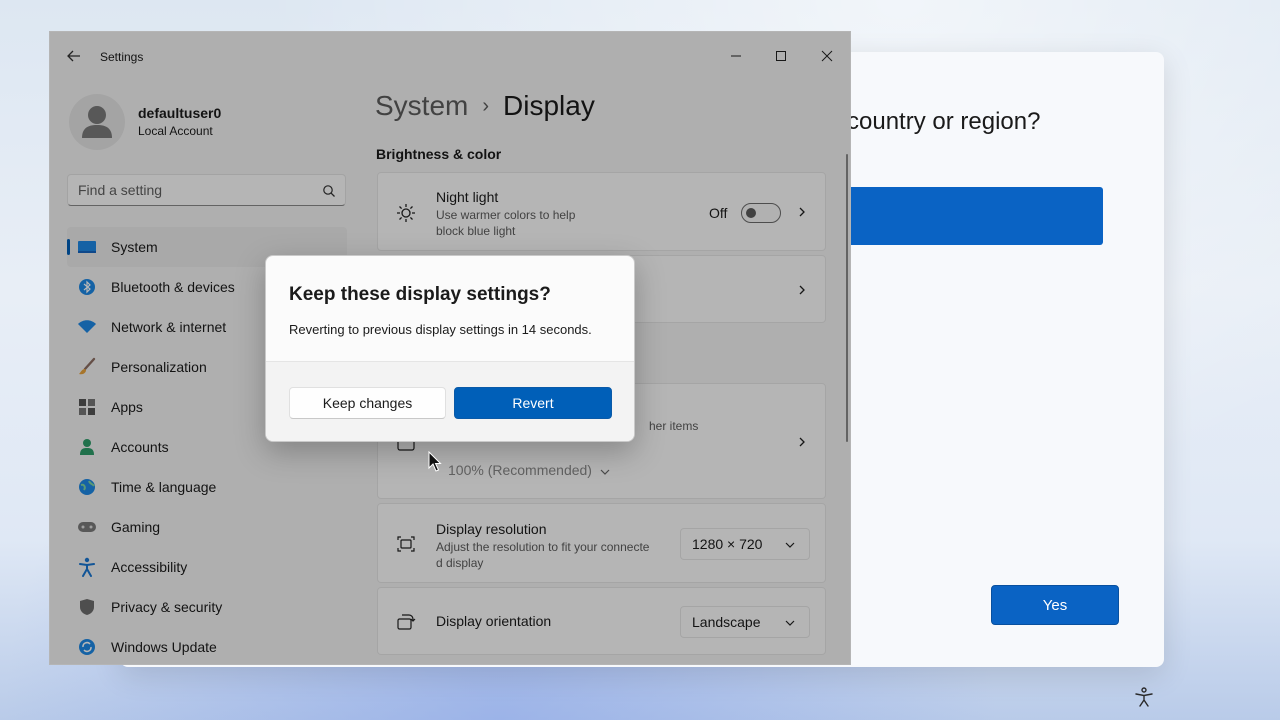 This screenshot has width=1280, height=720. I want to click on dialog-footer: Keep changes Revert, so click(450, 401).